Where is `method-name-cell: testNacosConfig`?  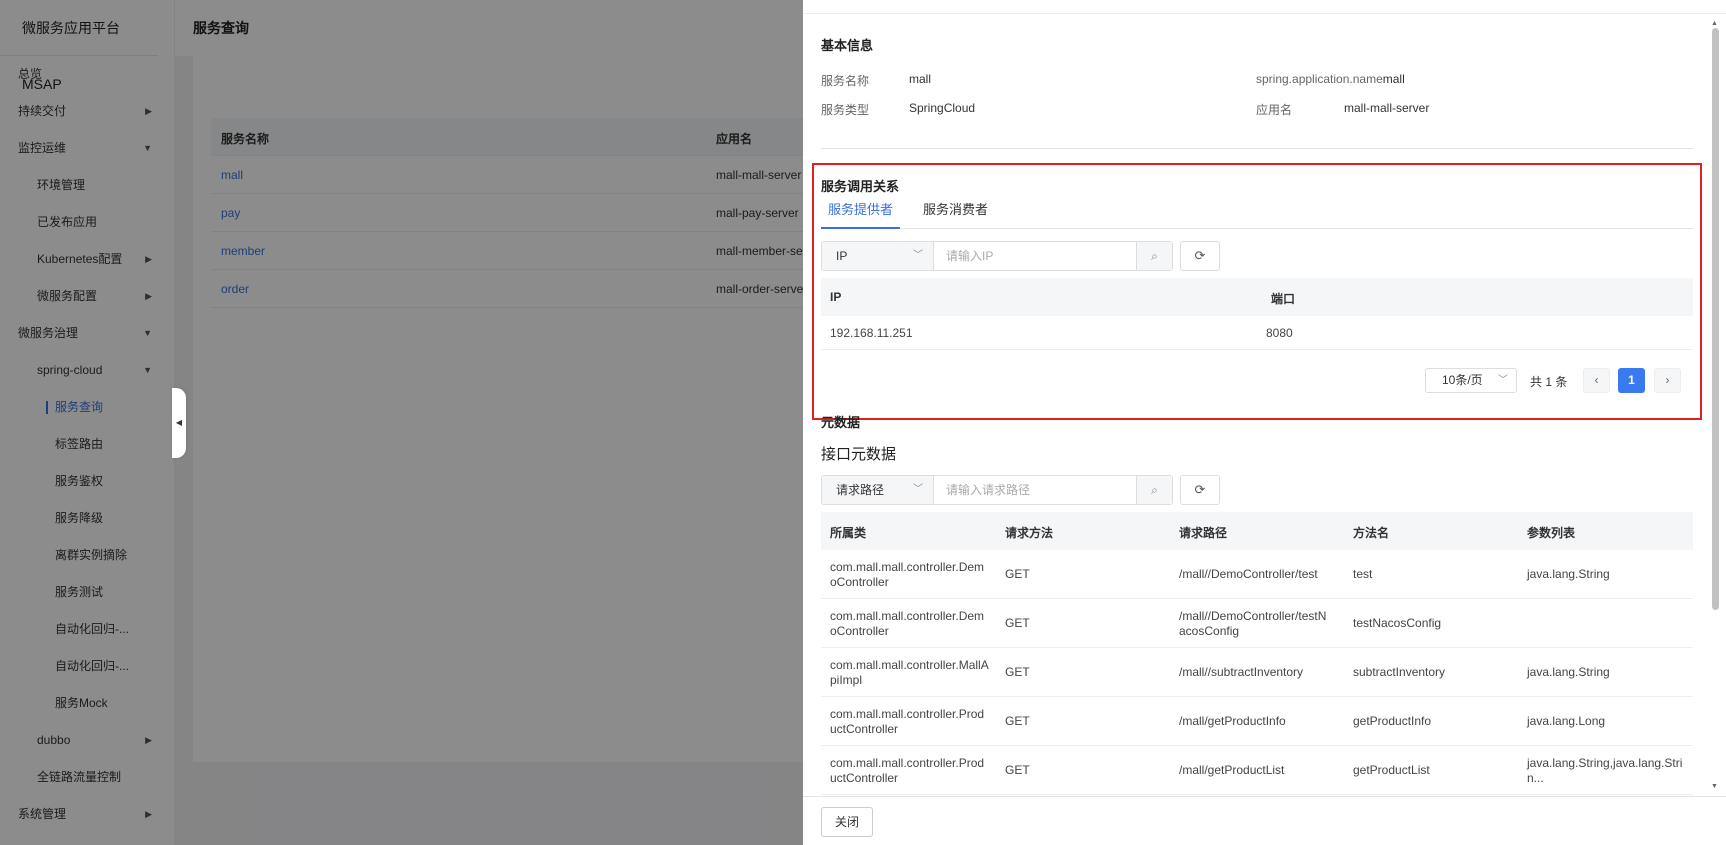
method-name-cell: testNacosConfig is located at coordinates (1397, 623).